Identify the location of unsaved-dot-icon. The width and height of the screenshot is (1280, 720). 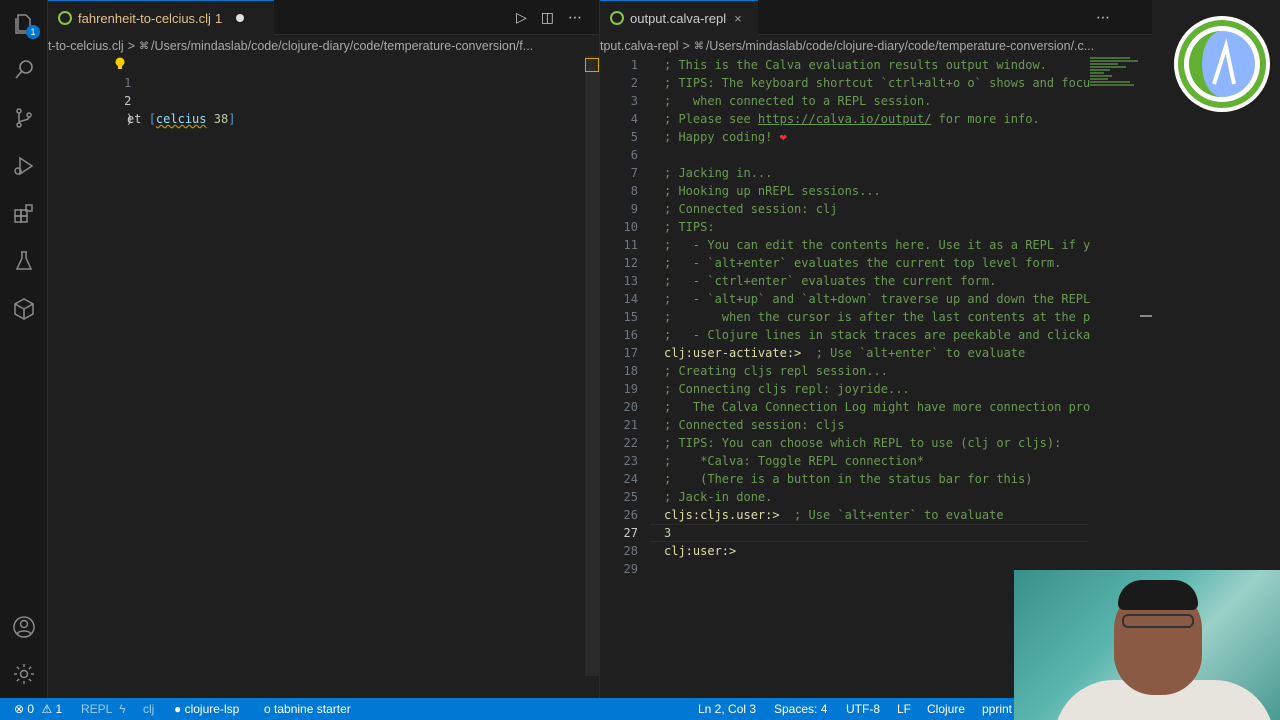
(240, 18).